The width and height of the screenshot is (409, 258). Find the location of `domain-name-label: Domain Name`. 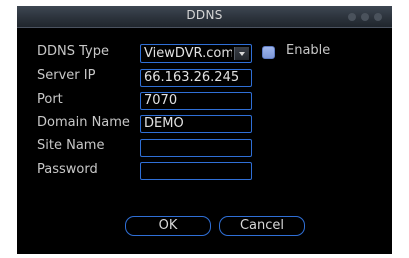

domain-name-label: Domain Name is located at coordinates (83, 122).